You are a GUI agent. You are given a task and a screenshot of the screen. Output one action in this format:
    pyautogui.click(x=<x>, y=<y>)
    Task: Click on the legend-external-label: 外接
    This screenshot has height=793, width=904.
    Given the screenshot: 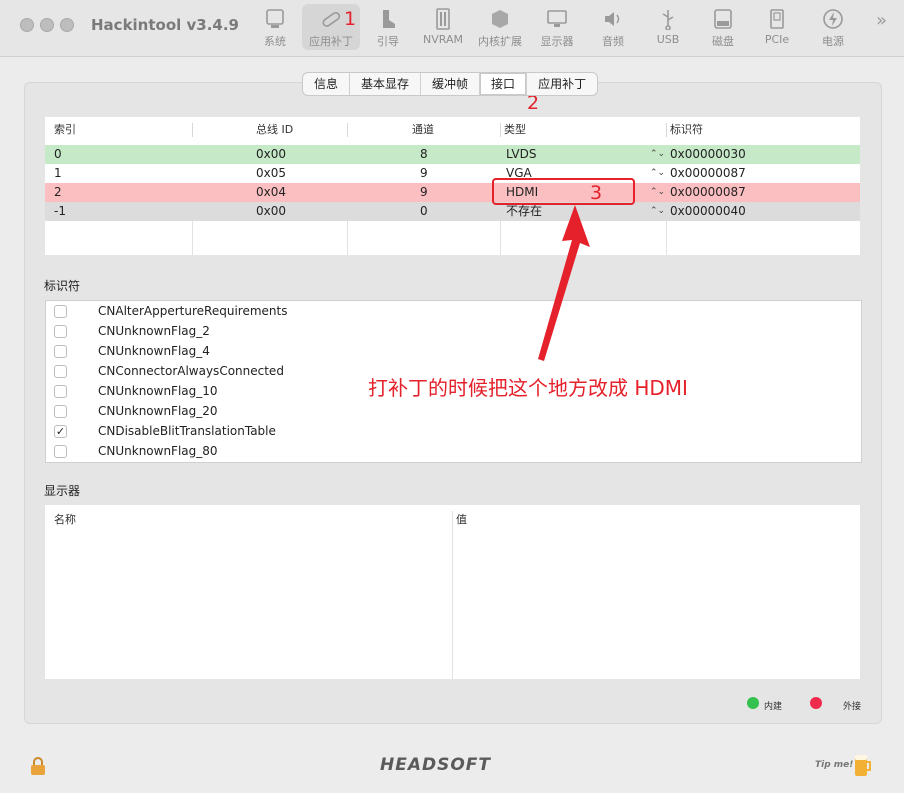 What is the action you would take?
    pyautogui.click(x=852, y=707)
    